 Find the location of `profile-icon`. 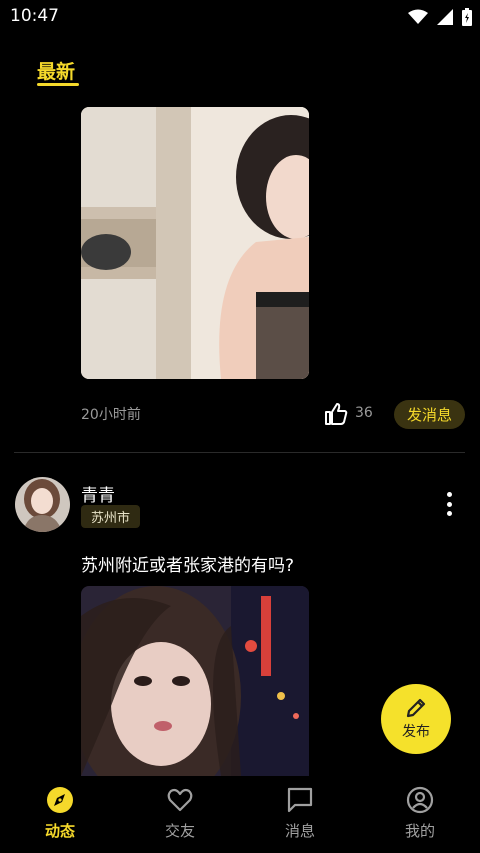

profile-icon is located at coordinates (420, 800).